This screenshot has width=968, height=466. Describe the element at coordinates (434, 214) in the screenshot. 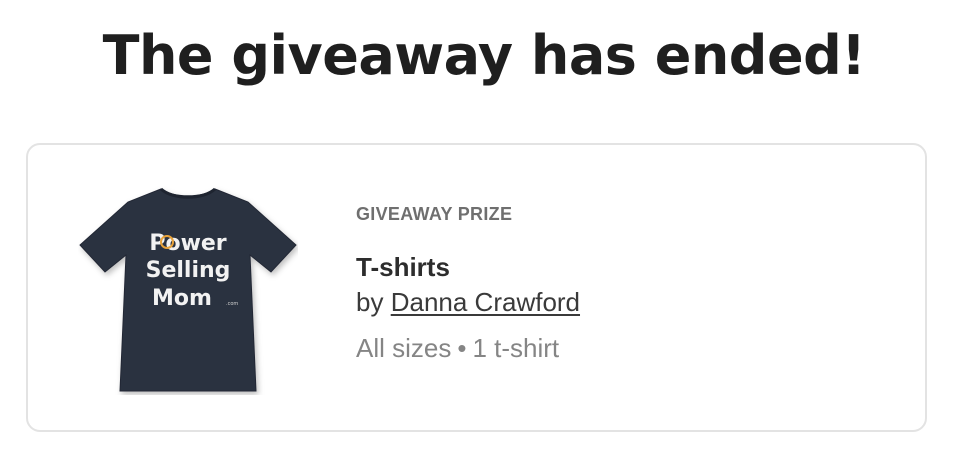

I see `giveaway-prize-label: GIVEAWAY PRIZE` at that location.